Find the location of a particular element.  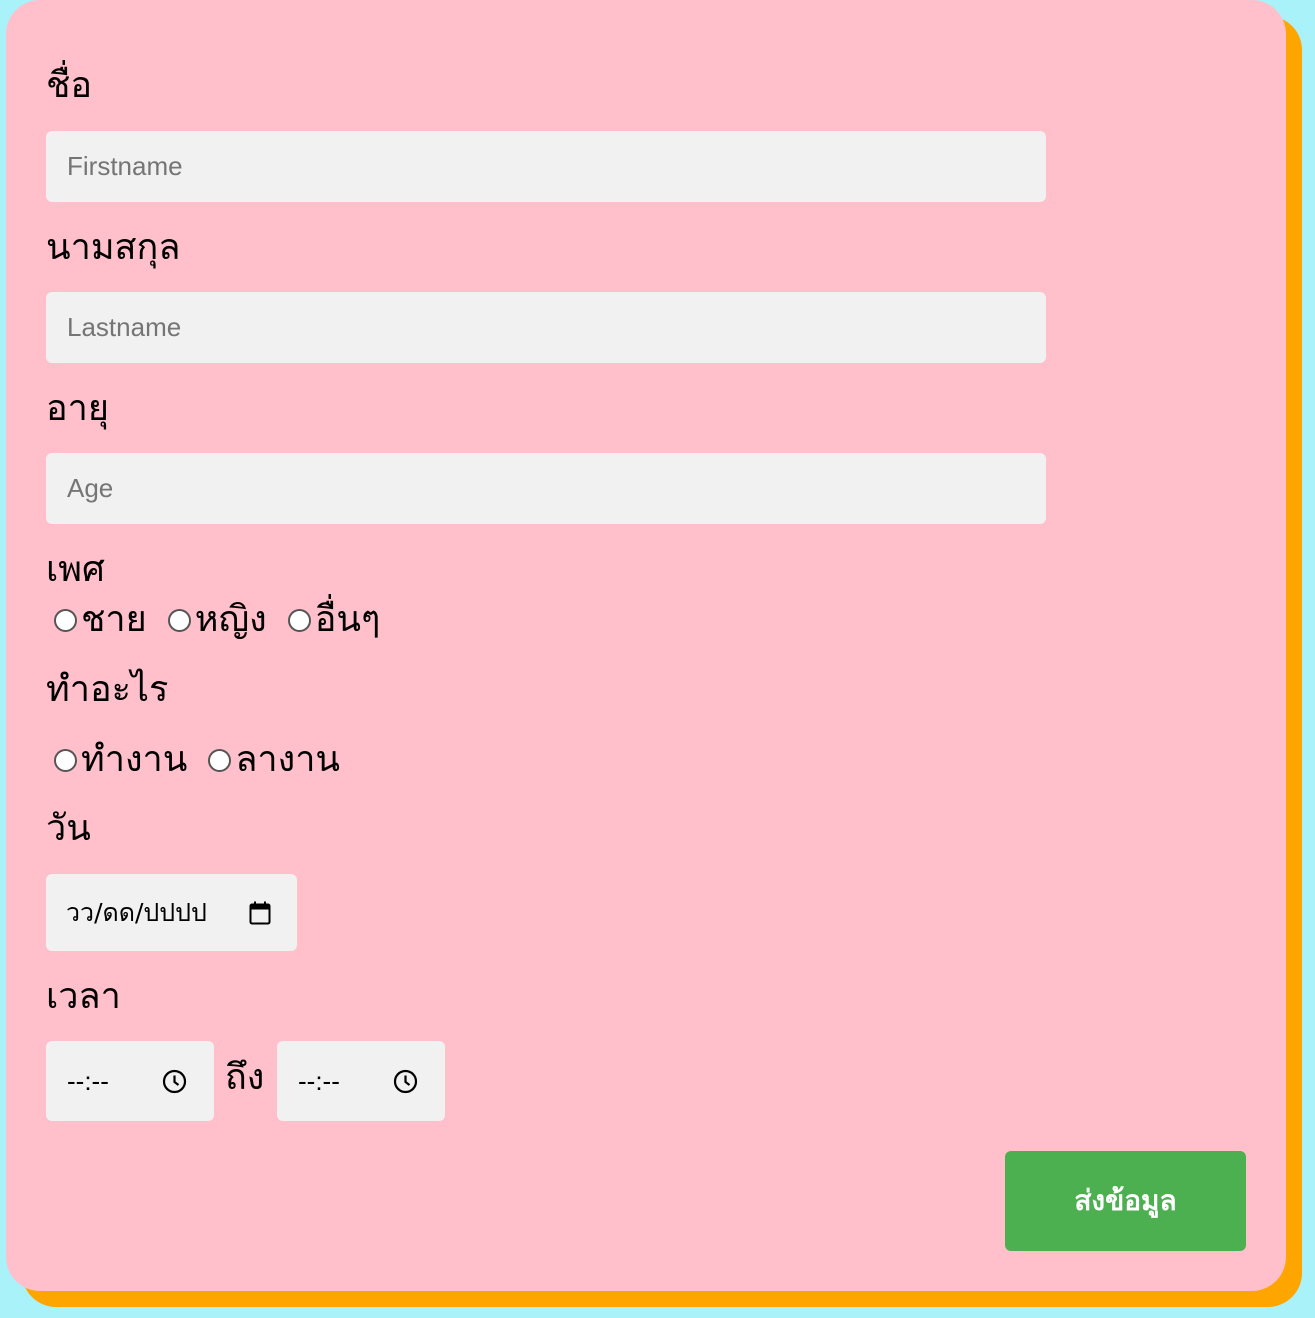

gender-option-female: หญิง is located at coordinates (217, 619).